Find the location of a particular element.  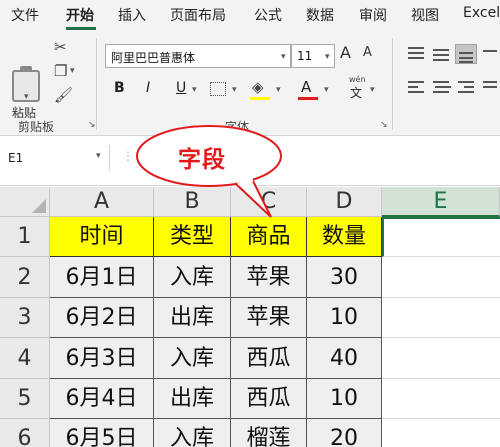

font-color-dropdown-icon: ▾ is located at coordinates (326, 90).